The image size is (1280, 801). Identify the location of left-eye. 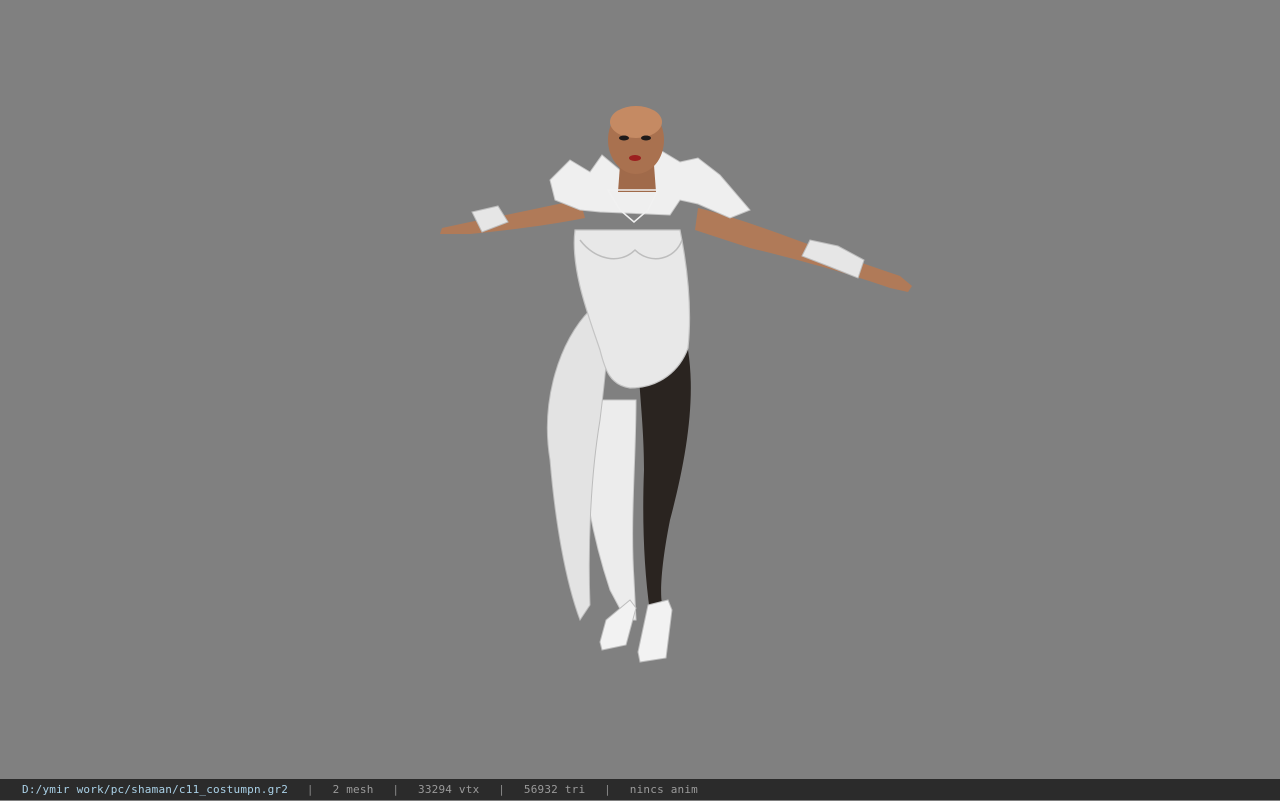
(624, 138).